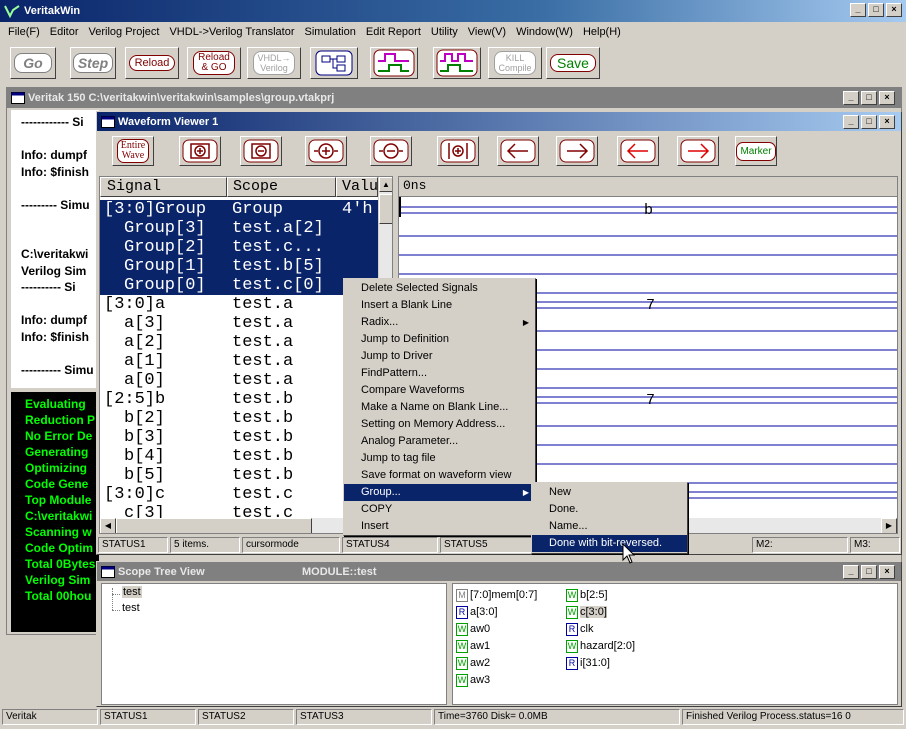 Image resolution: width=906 pixels, height=729 pixels. What do you see at coordinates (163, 187) in the screenshot?
I see `signal-header: Signal` at bounding box center [163, 187].